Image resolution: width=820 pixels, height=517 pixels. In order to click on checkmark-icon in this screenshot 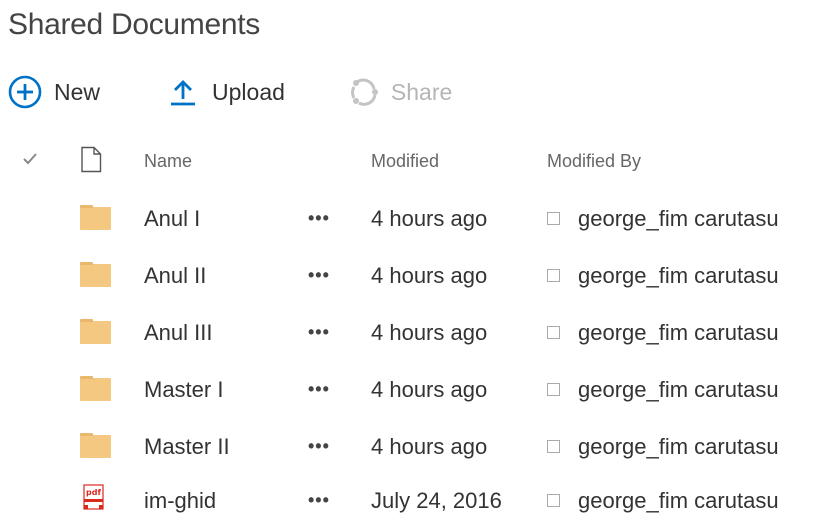, I will do `click(30, 161)`.